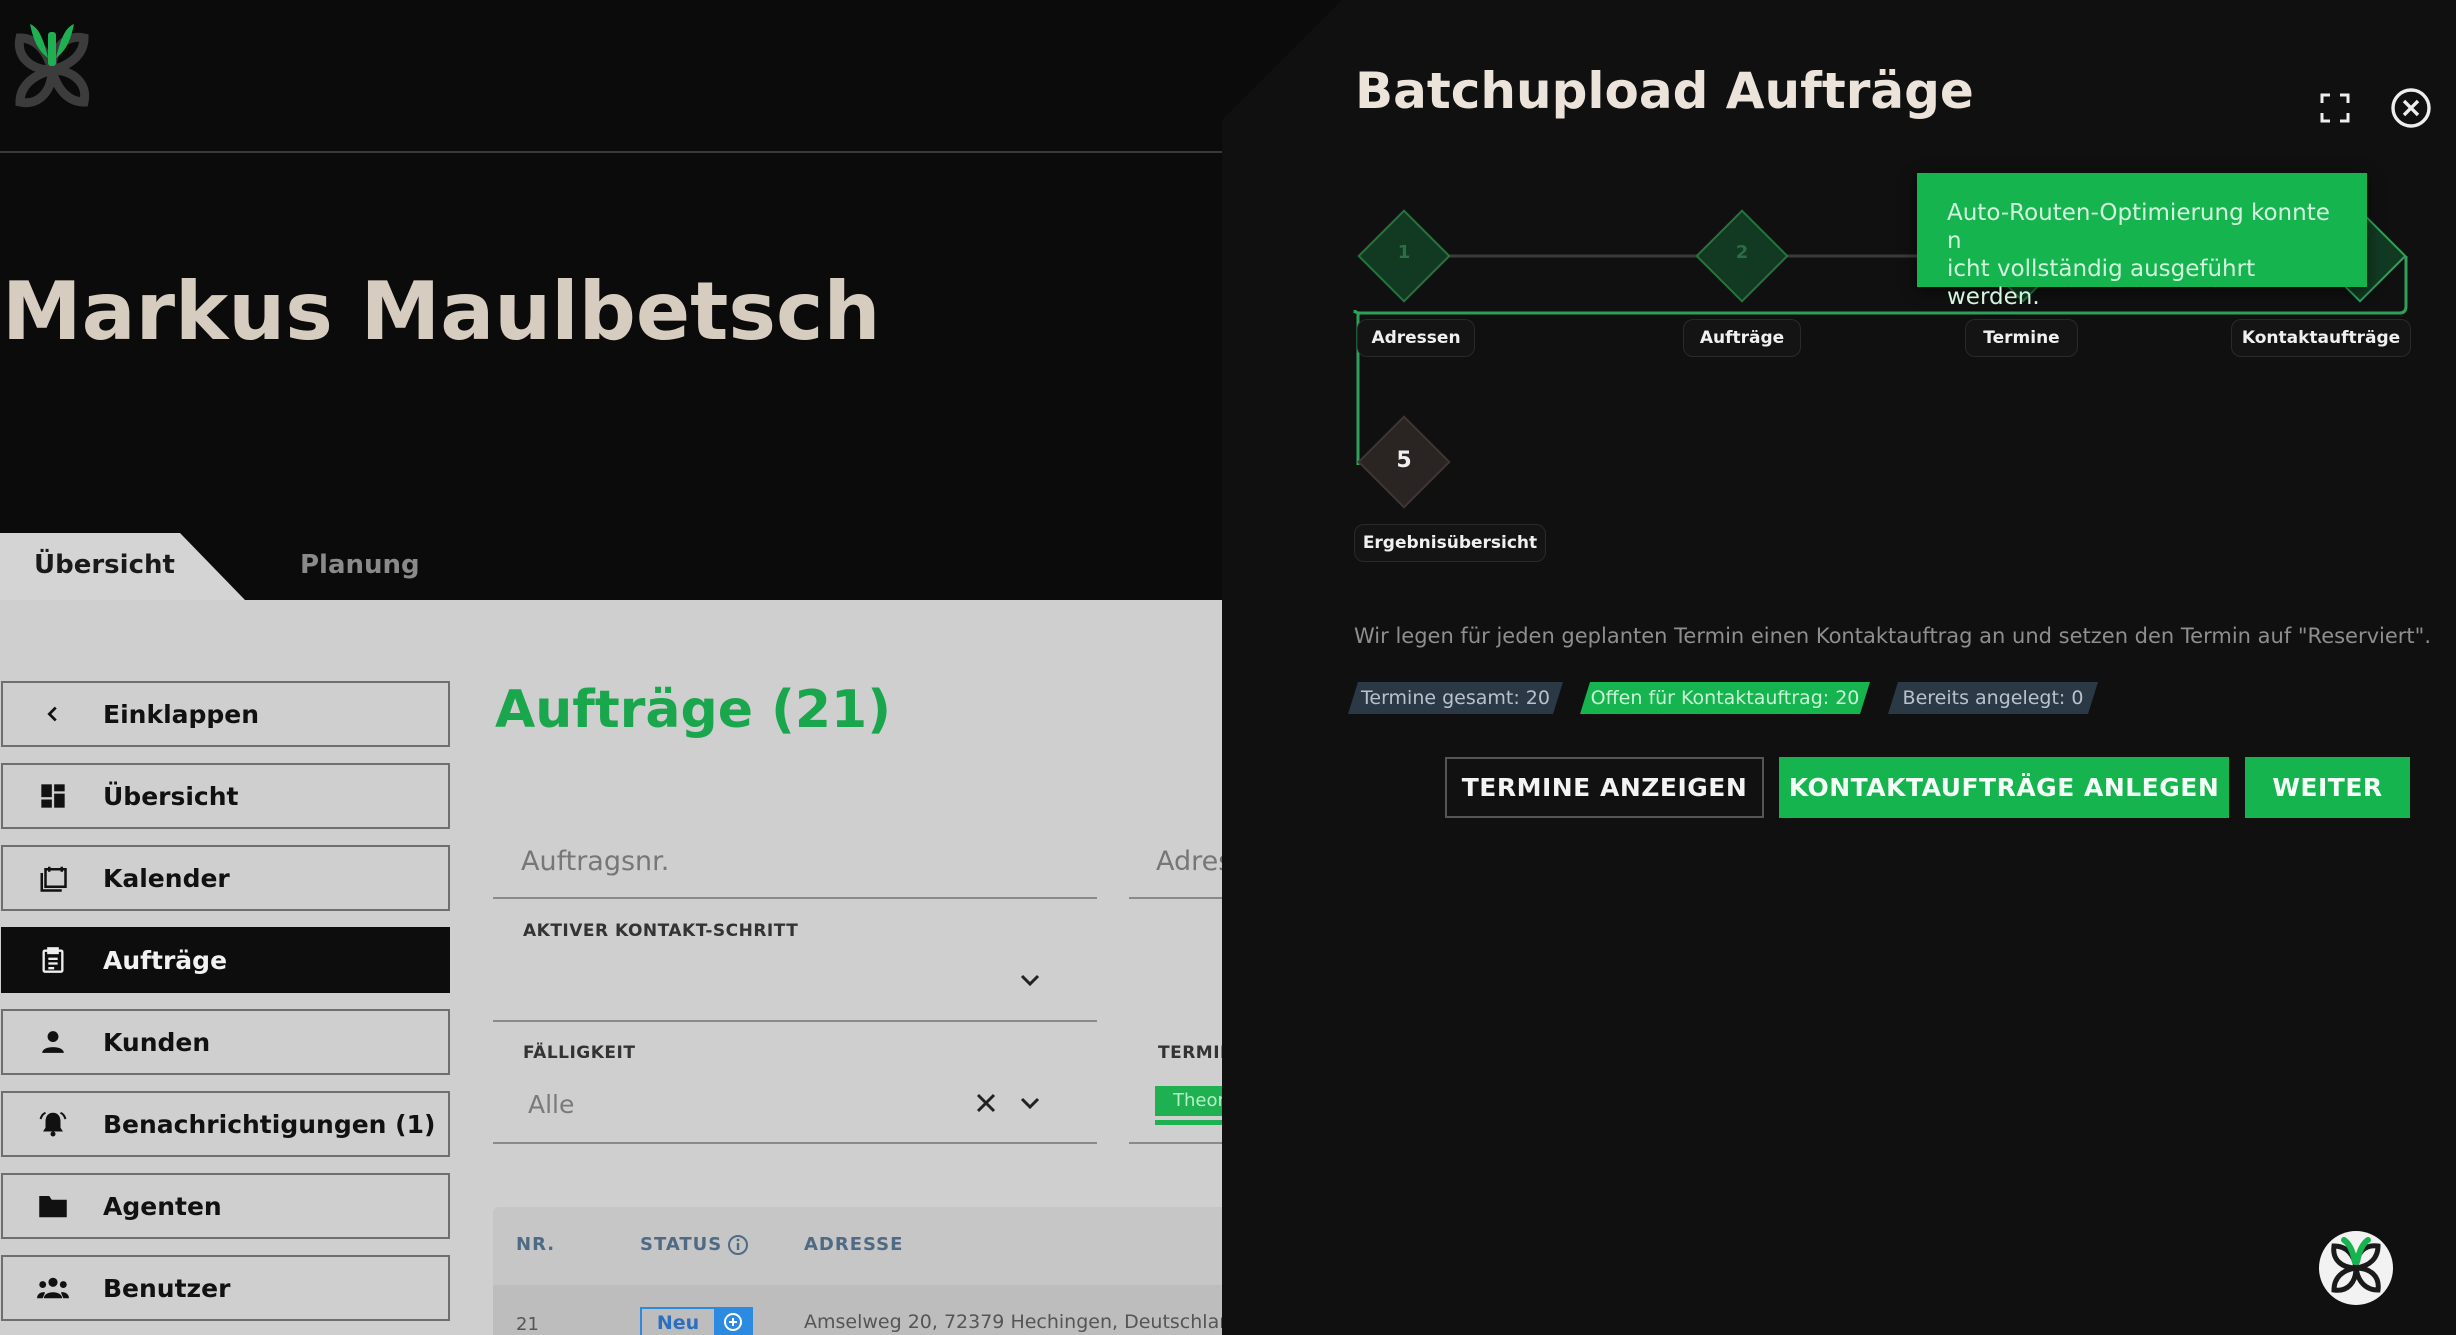 The width and height of the screenshot is (2456, 1335). Describe the element at coordinates (2101, 283) in the screenshot. I see `toast-line-2: icht vollständig ausgeführt werden.` at that location.